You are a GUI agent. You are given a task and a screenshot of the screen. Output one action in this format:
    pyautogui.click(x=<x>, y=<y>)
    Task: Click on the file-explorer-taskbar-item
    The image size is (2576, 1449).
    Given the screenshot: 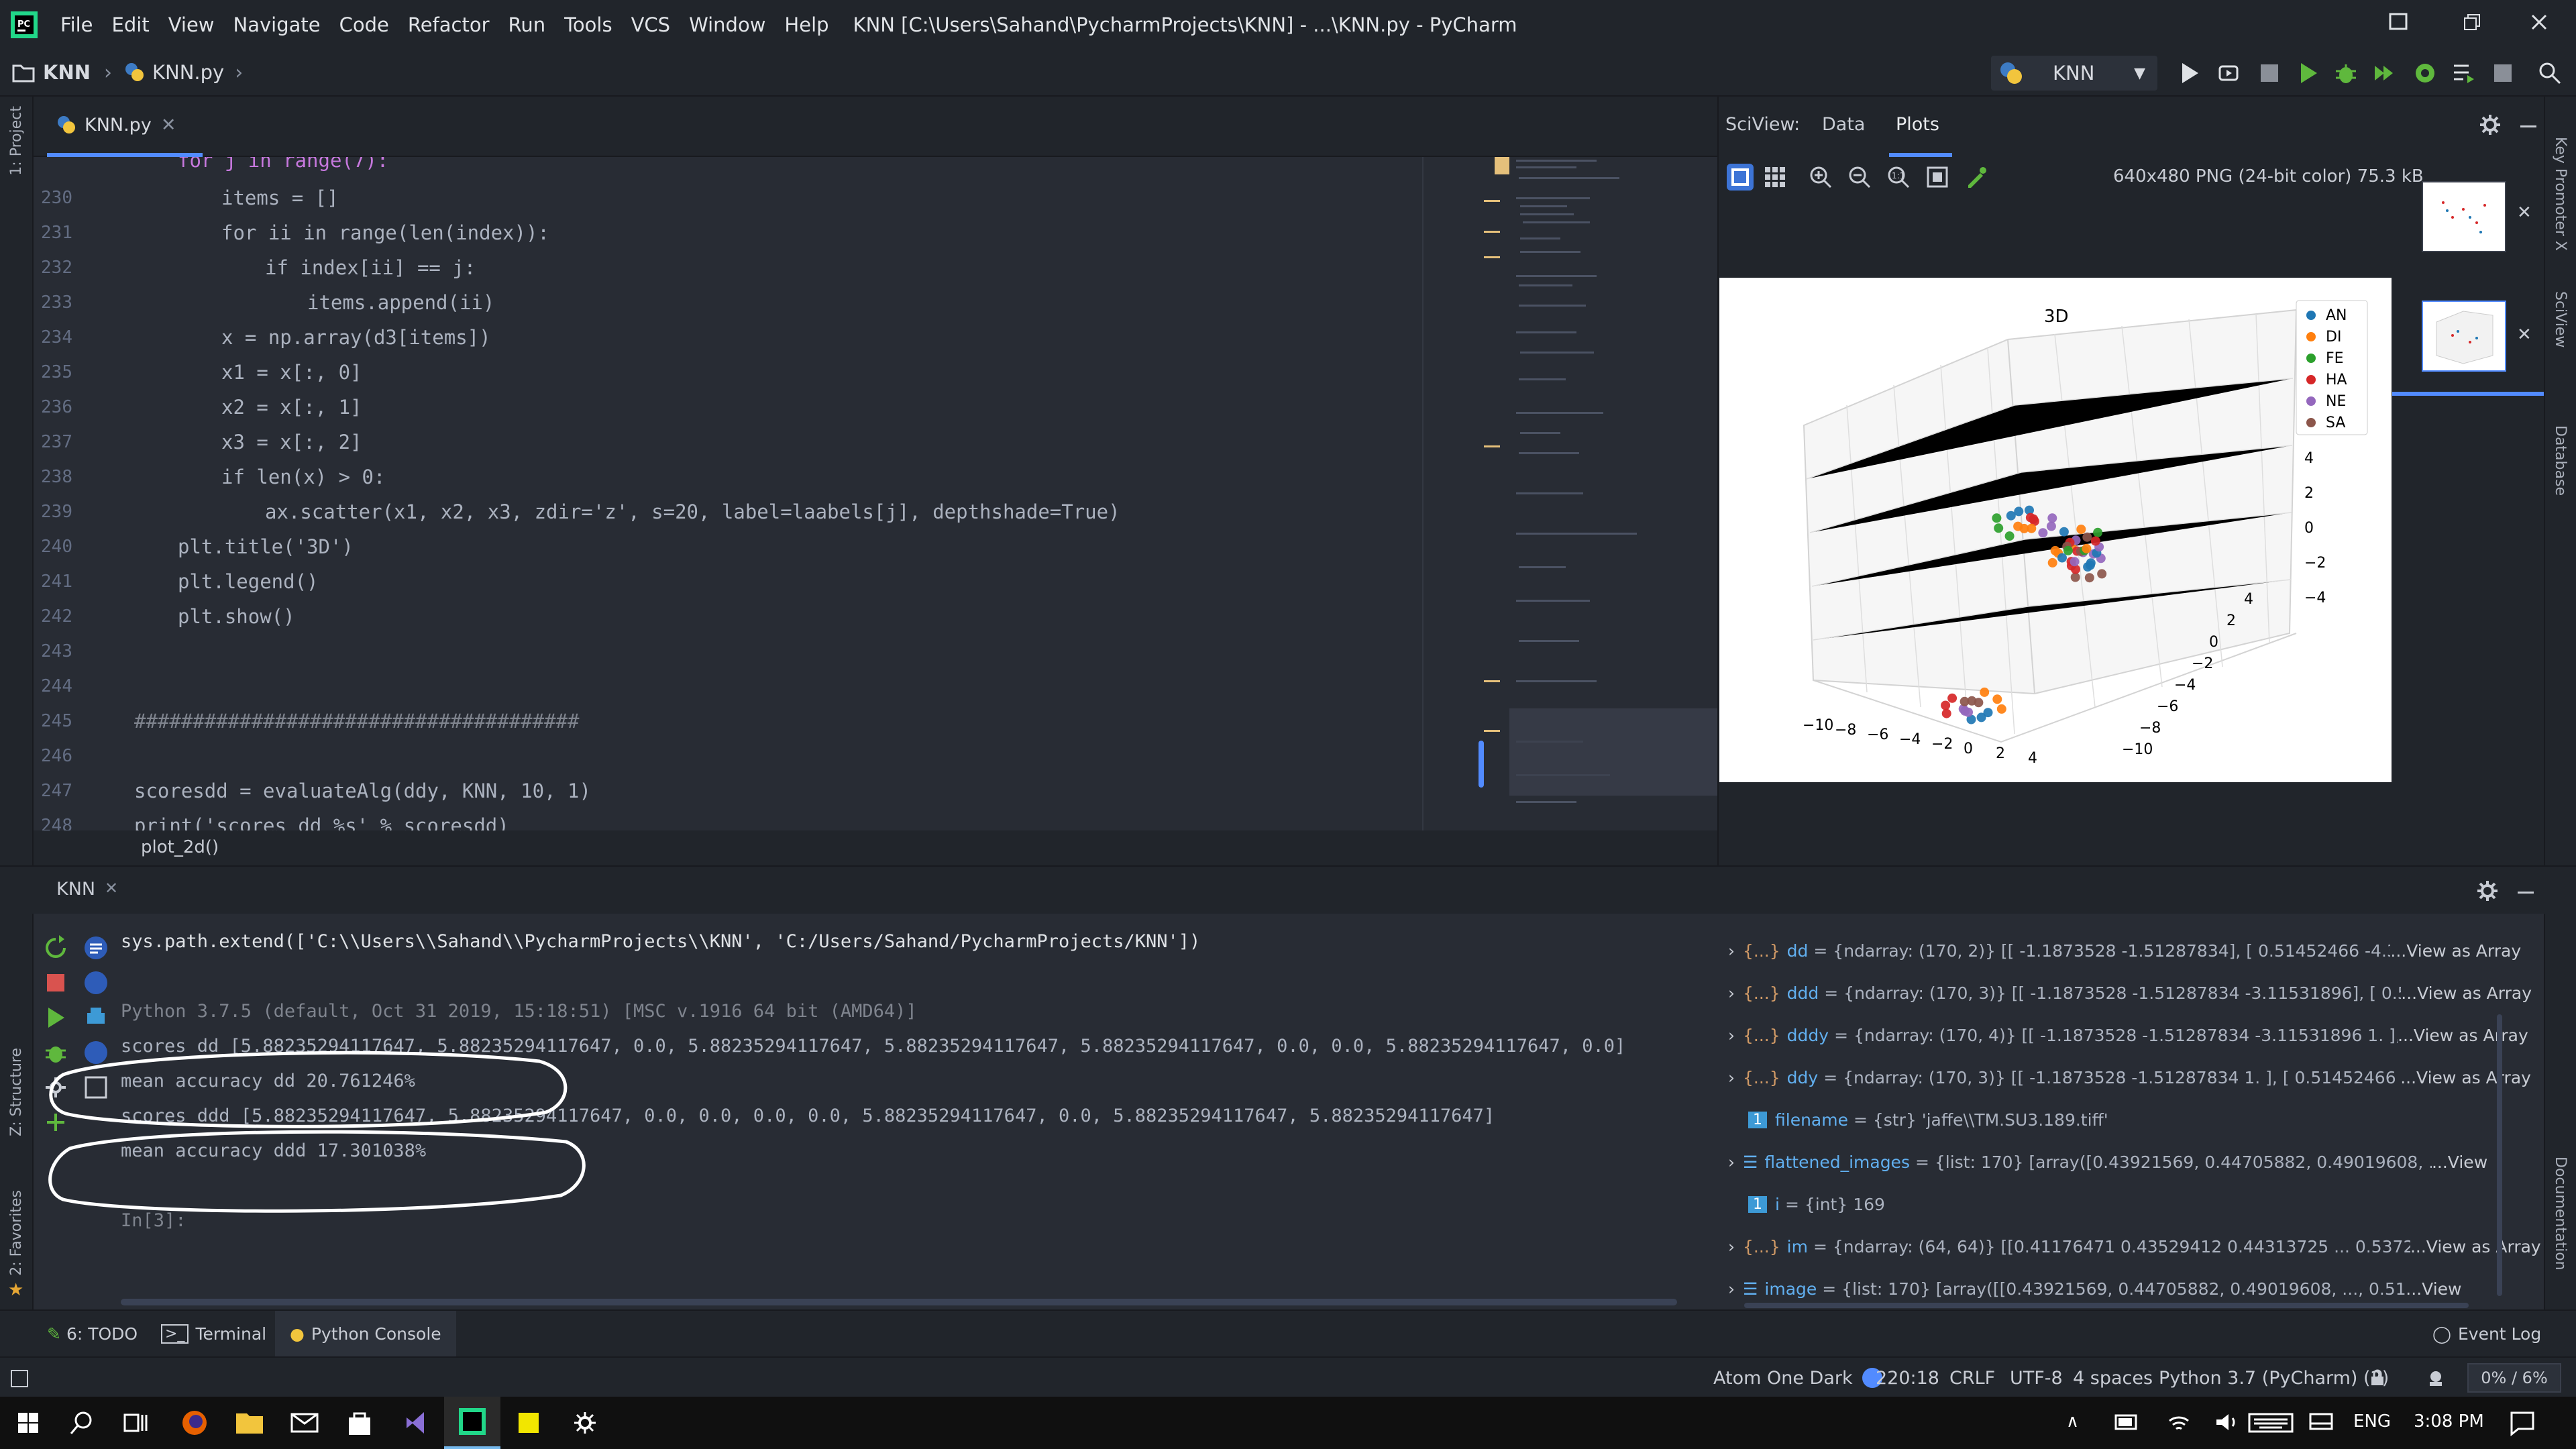 What is the action you would take?
    pyautogui.click(x=249, y=1423)
    